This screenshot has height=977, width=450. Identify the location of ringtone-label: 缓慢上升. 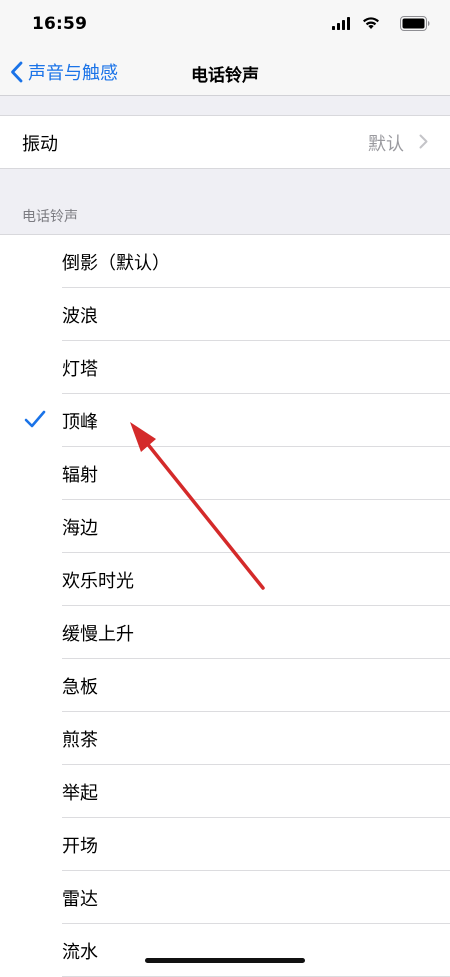
(98, 634).